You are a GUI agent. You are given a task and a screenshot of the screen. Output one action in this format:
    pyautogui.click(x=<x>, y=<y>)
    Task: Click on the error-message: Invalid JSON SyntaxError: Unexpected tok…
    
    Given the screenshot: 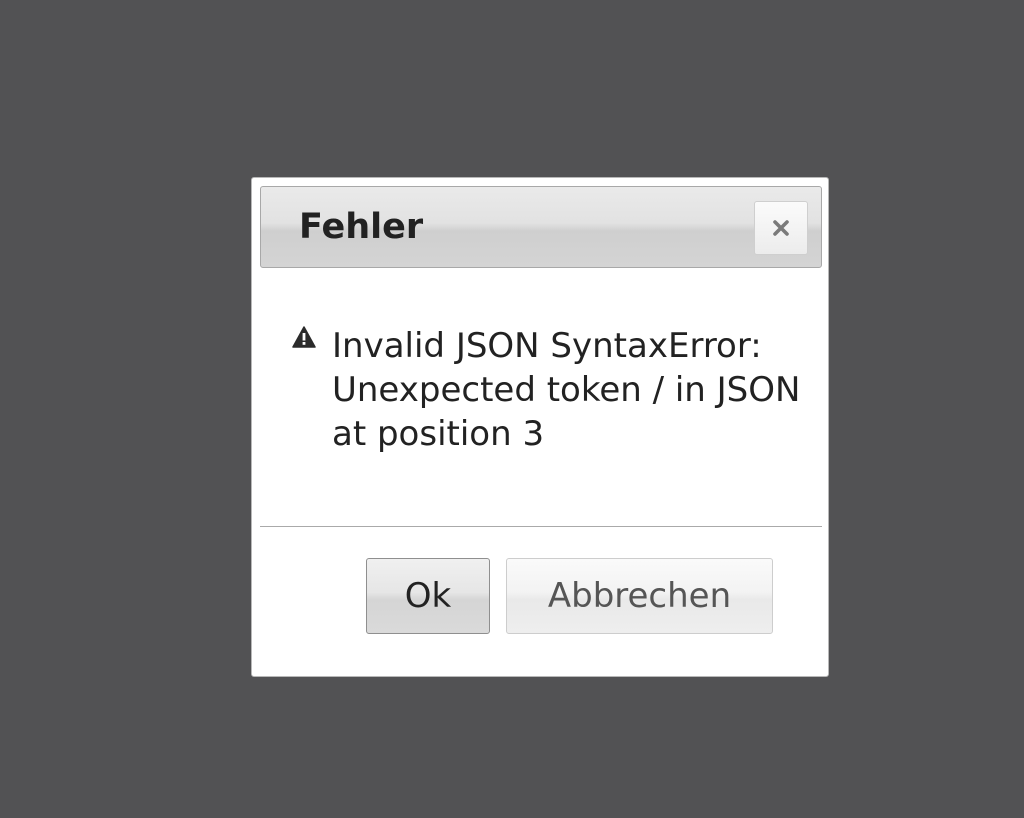 What is the action you would take?
    pyautogui.click(x=566, y=390)
    